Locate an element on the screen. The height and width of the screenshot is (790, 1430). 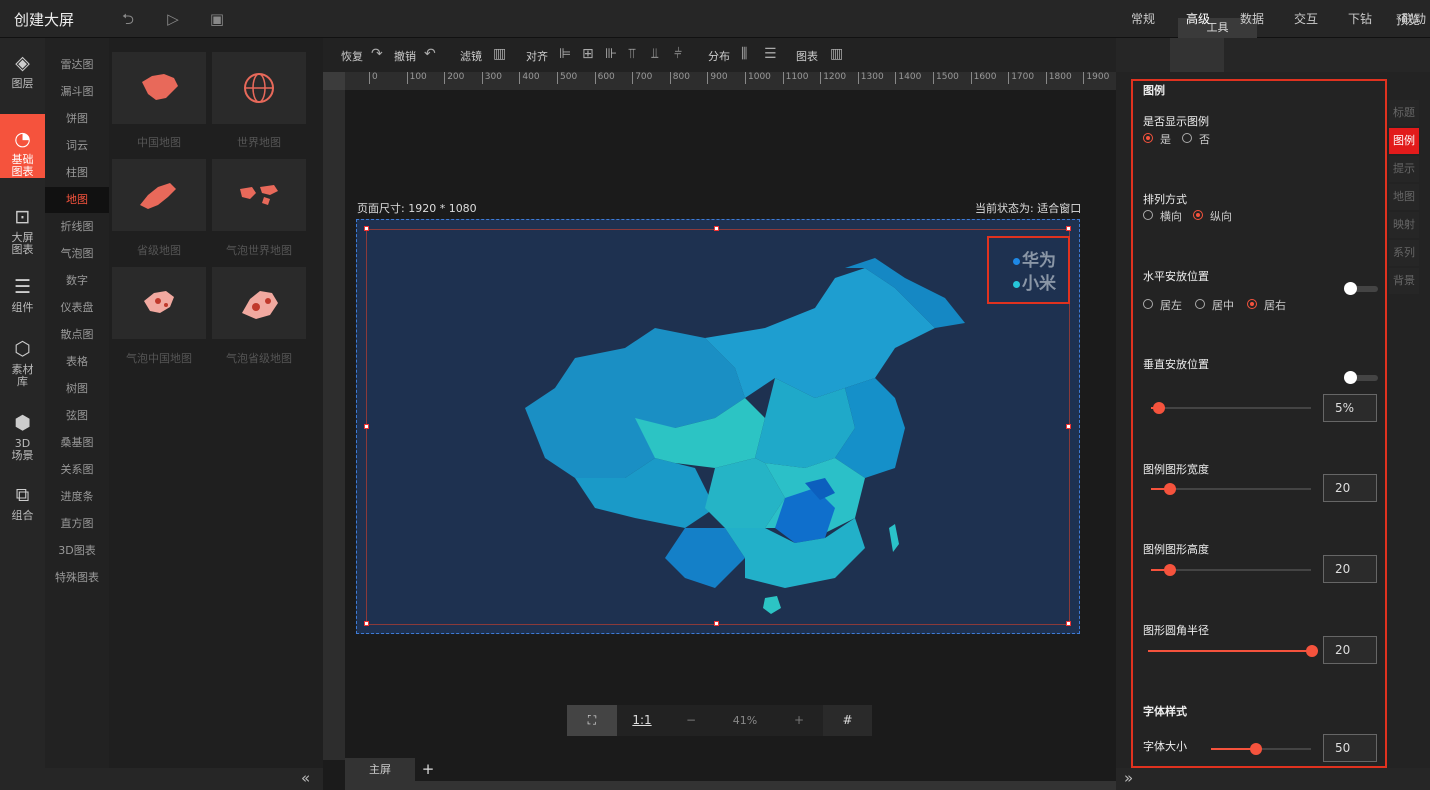
radio-center is located at coordinates (1200, 304).